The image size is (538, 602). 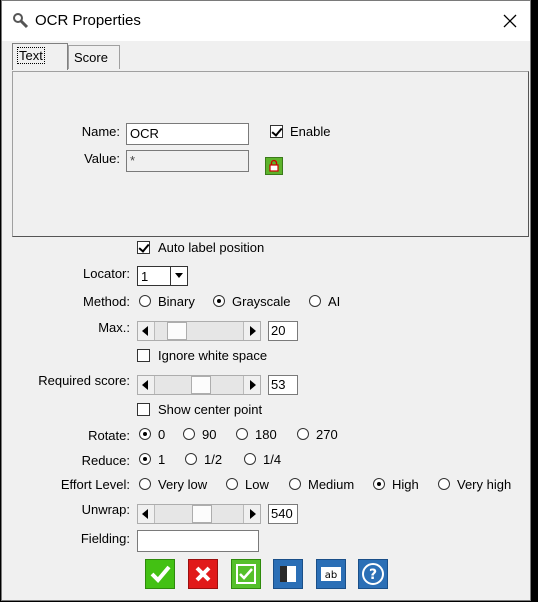 I want to click on cancel-button, so click(x=203, y=574).